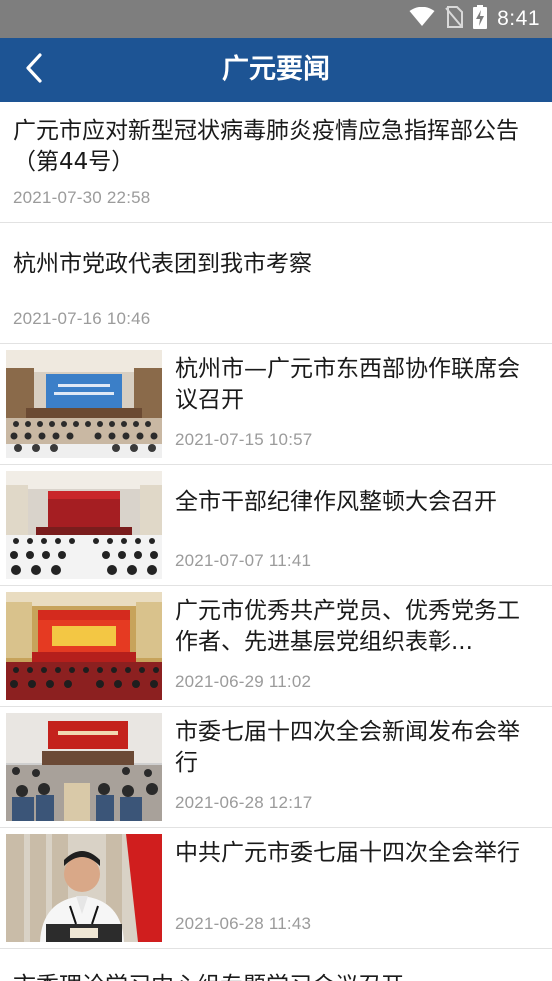  I want to click on news-item: 全市干部纪律作风整顿大会召开 2021-07-07 11:41, so click(276, 525).